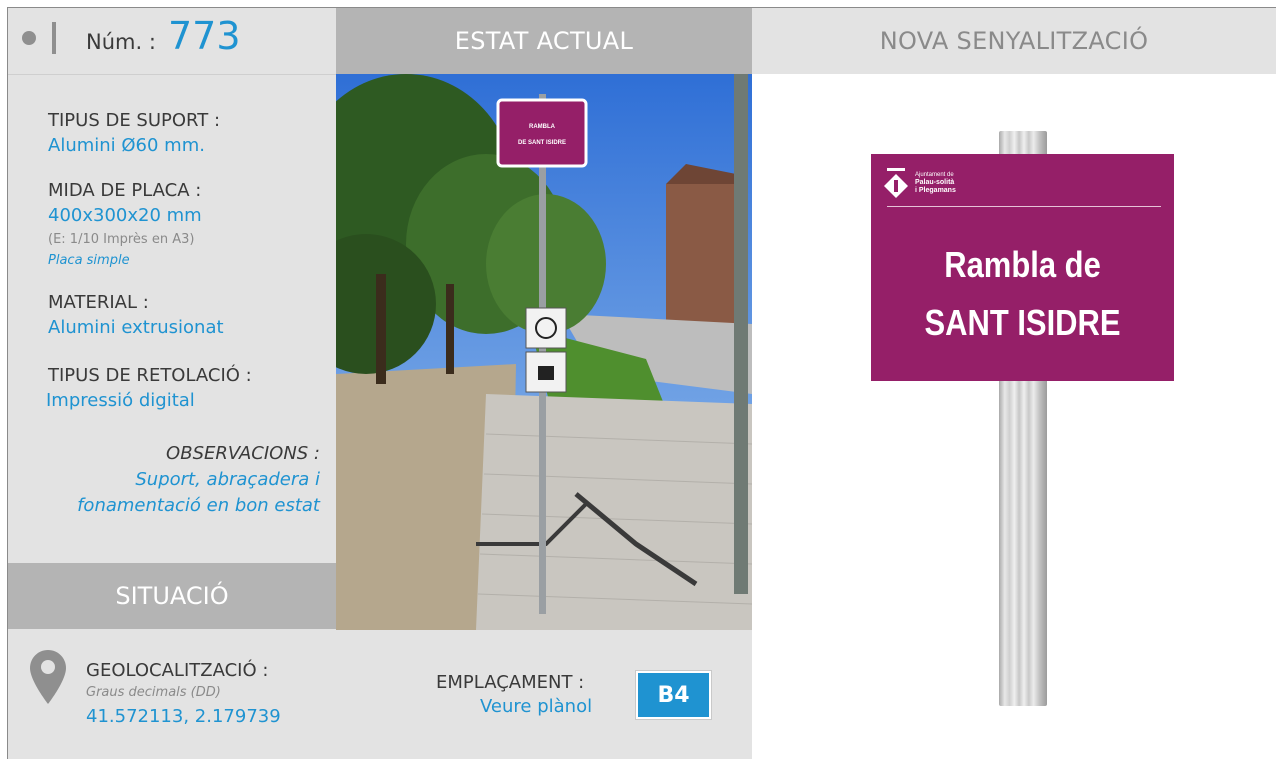 The height and width of the screenshot is (760, 1277). I want to click on observations-label: OBSERVACIONS :, so click(243, 453).